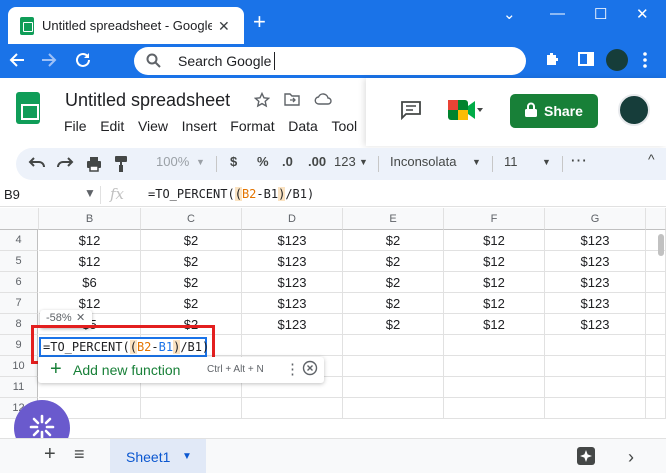 Image resolution: width=666 pixels, height=473 pixels. Describe the element at coordinates (292, 303) in the screenshot. I see `cell-d7: $123` at that location.